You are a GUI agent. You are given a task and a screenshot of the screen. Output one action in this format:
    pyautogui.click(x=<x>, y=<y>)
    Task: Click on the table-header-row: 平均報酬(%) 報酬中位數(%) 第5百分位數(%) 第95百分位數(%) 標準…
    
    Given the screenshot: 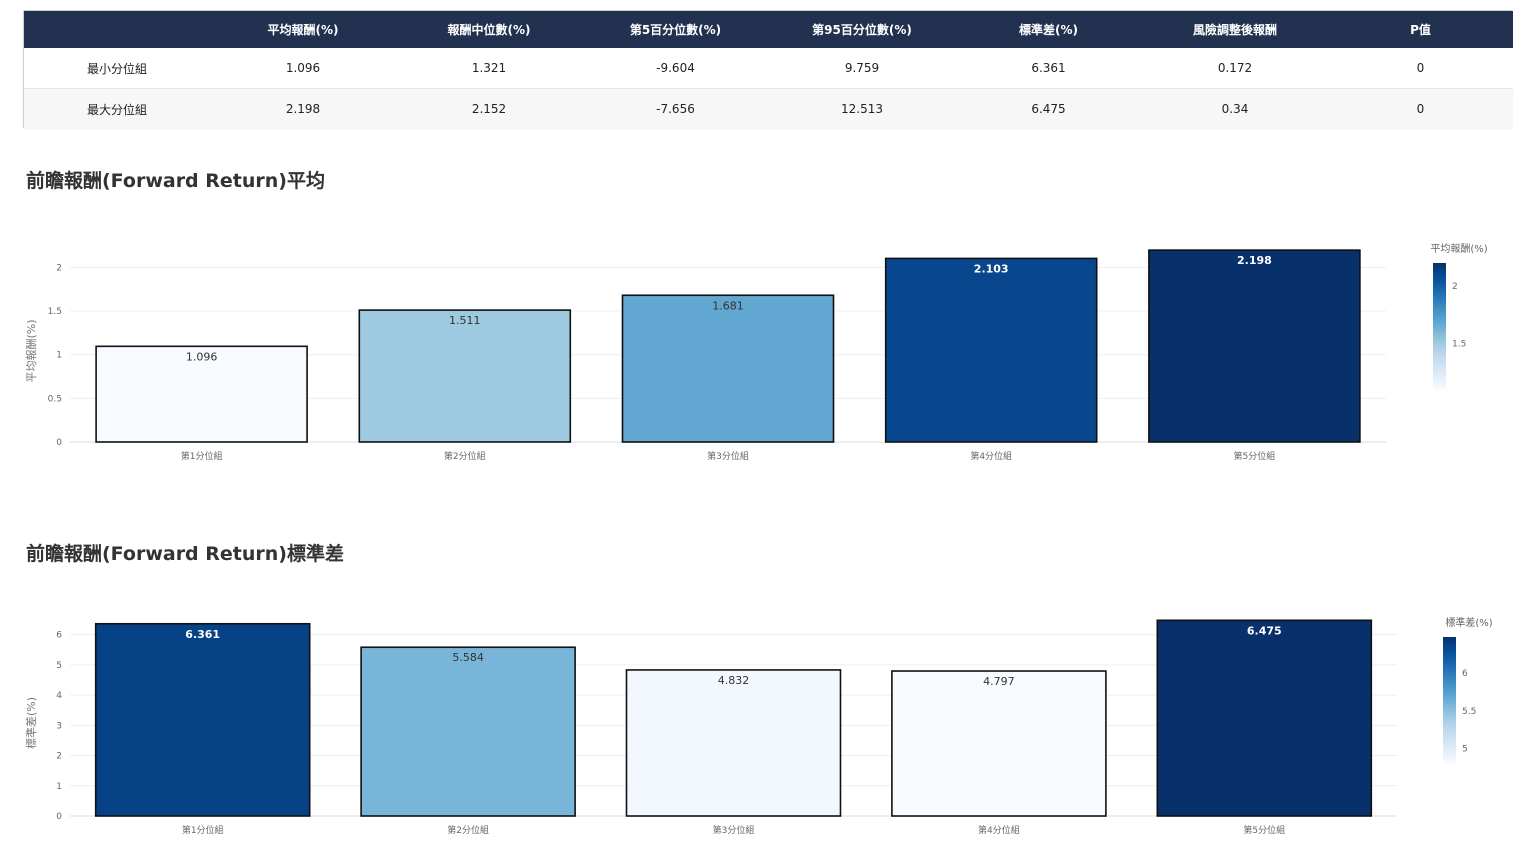 What is the action you would take?
    pyautogui.click(x=768, y=29)
    